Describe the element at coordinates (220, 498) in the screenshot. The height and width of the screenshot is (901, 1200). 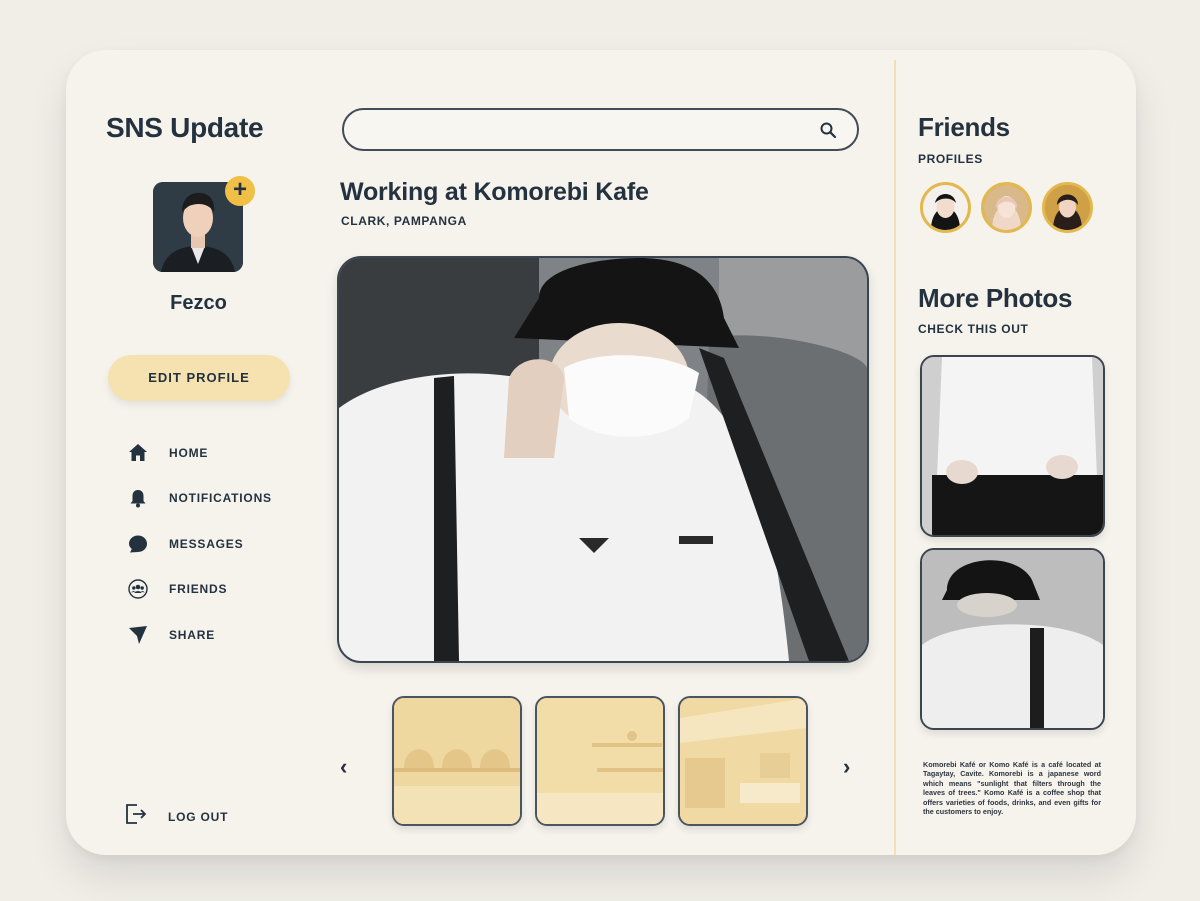
I see `sidebar-item-label: NOTIFICATIONS` at that location.